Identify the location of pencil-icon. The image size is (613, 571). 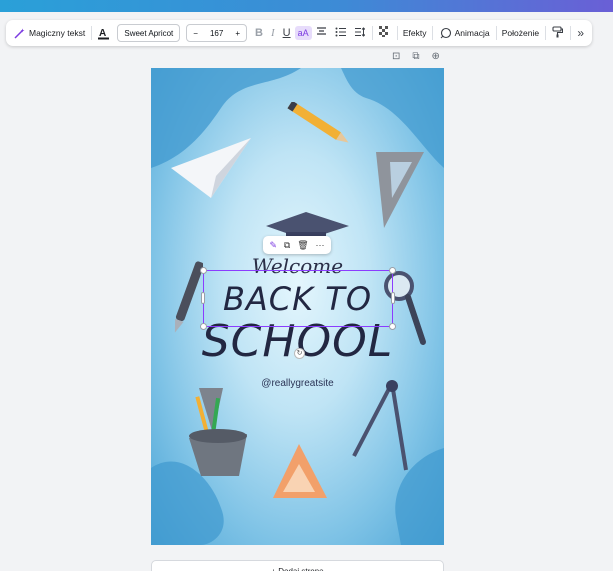
(318, 122).